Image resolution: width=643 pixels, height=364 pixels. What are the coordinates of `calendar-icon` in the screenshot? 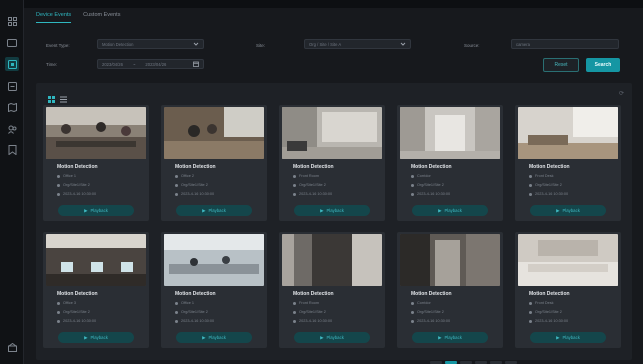 It's located at (196, 64).